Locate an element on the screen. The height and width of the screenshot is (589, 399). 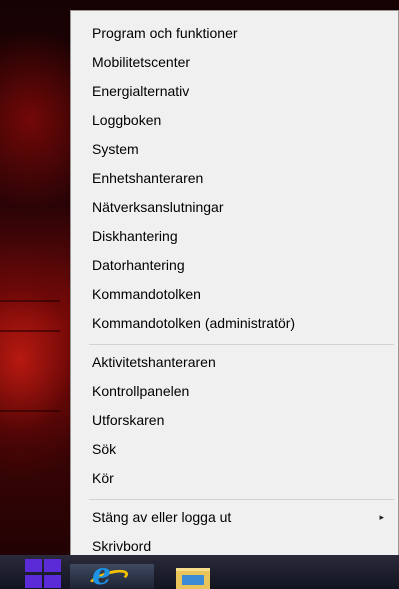
menu-item-label: Loggboken is located at coordinates (127, 120).